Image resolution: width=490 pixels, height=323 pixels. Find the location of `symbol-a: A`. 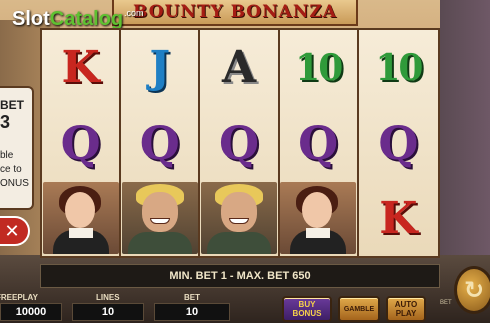

symbol-a: A is located at coordinates (239, 68).